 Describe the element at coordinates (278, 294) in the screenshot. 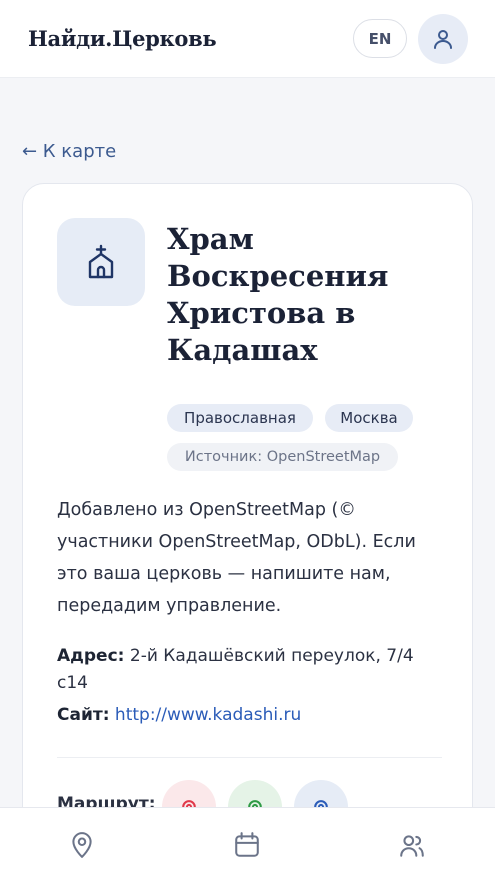

I see `church-title: Храм Воскресения Христова в Кадашах` at that location.